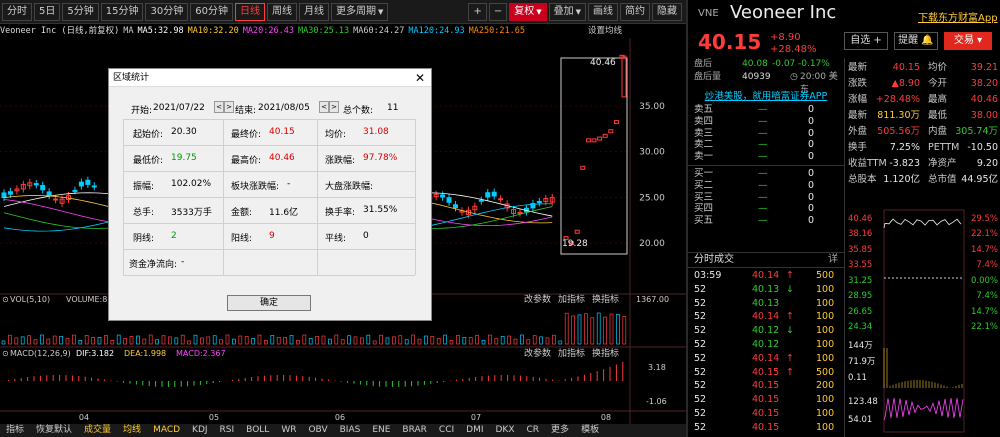  Describe the element at coordinates (496, 31) in the screenshot. I see `ma-item: MA250:21.65` at that location.